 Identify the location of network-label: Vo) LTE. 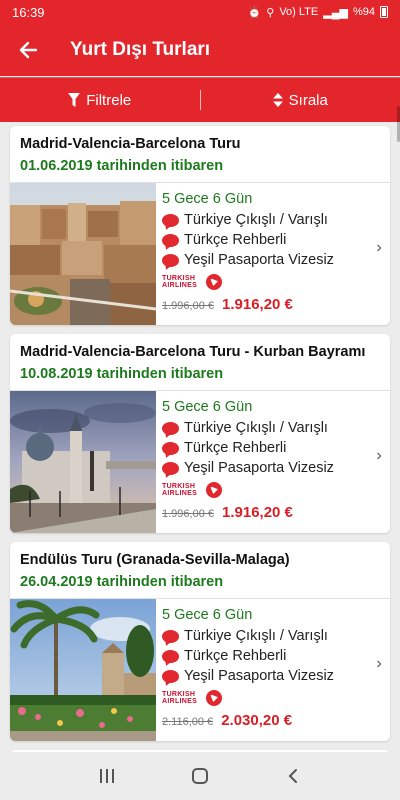
(299, 12).